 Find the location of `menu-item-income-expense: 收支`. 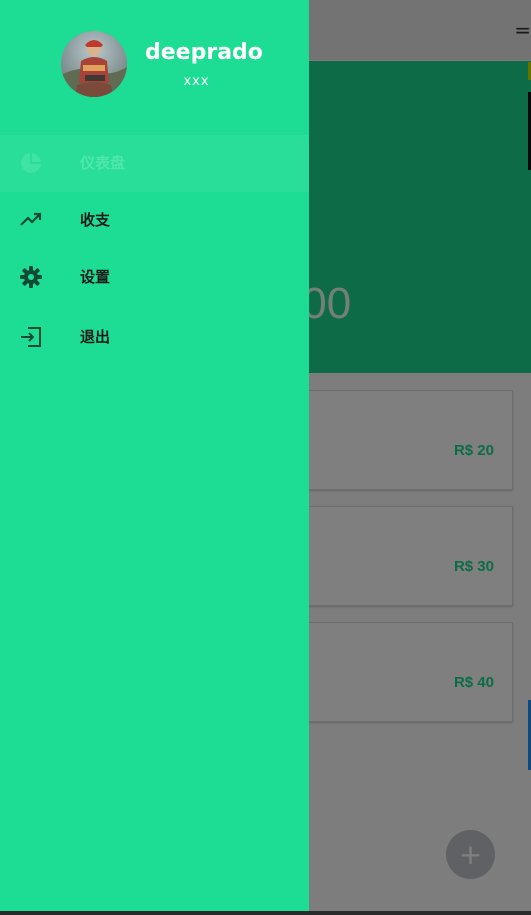

menu-item-income-expense: 收支 is located at coordinates (154, 220).